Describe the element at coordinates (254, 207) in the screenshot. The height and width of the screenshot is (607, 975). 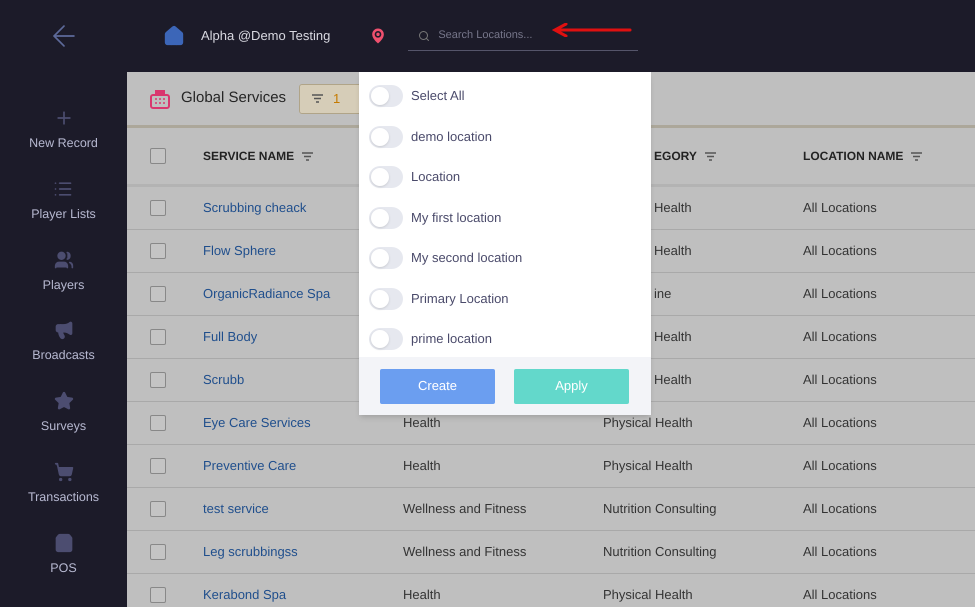
I see `service-link: Scrubbing cheack` at that location.